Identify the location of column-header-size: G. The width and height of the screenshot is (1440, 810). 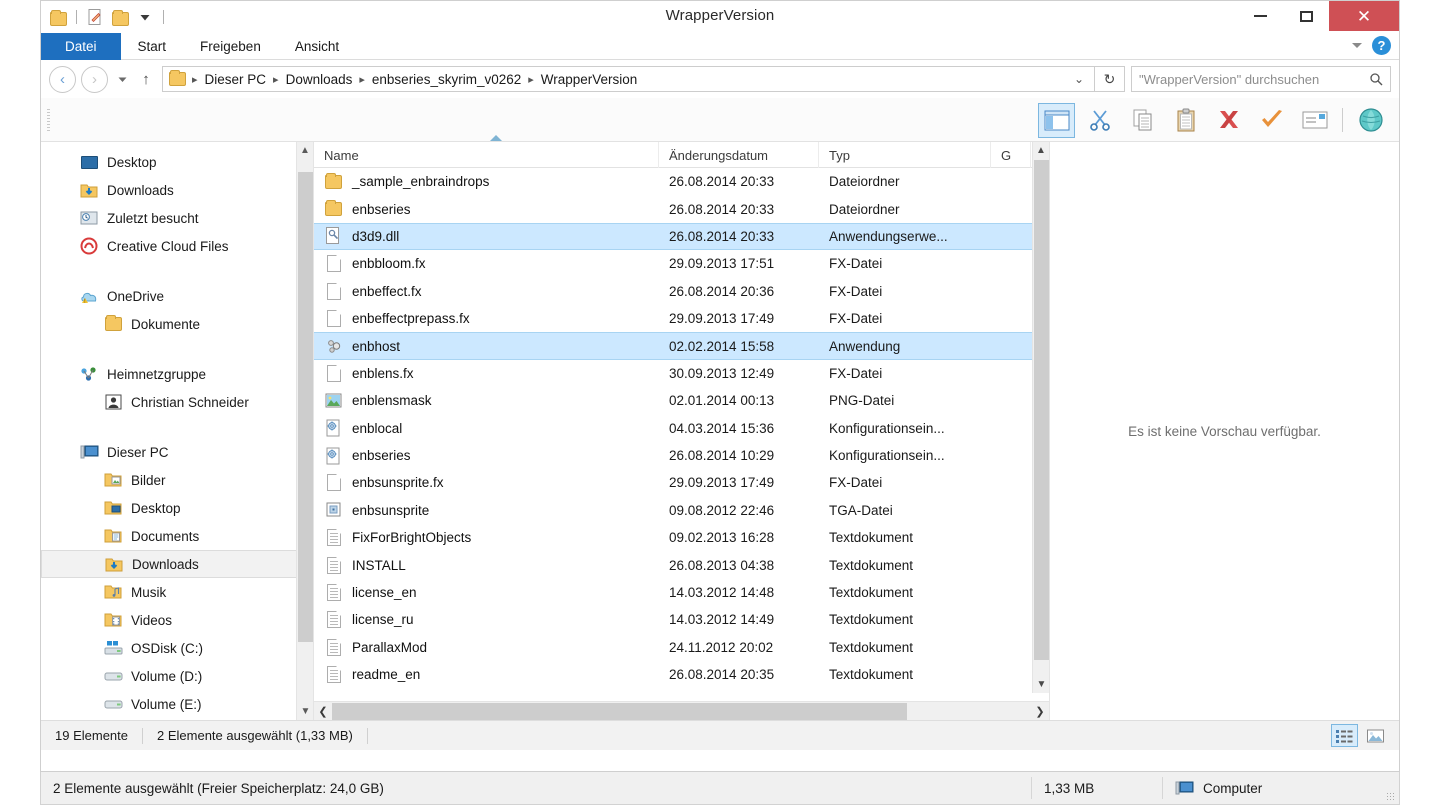
(1011, 155).